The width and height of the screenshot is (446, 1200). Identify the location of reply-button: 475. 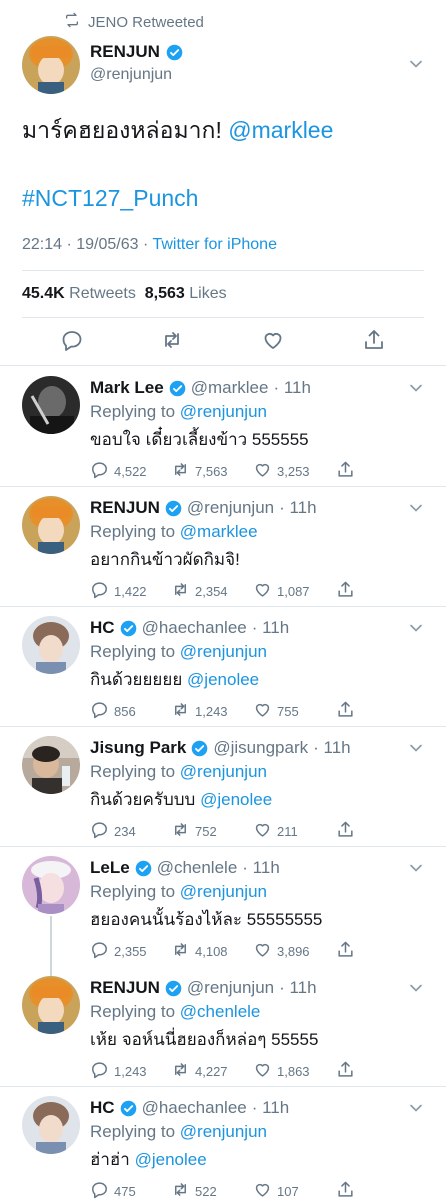
(113, 1190).